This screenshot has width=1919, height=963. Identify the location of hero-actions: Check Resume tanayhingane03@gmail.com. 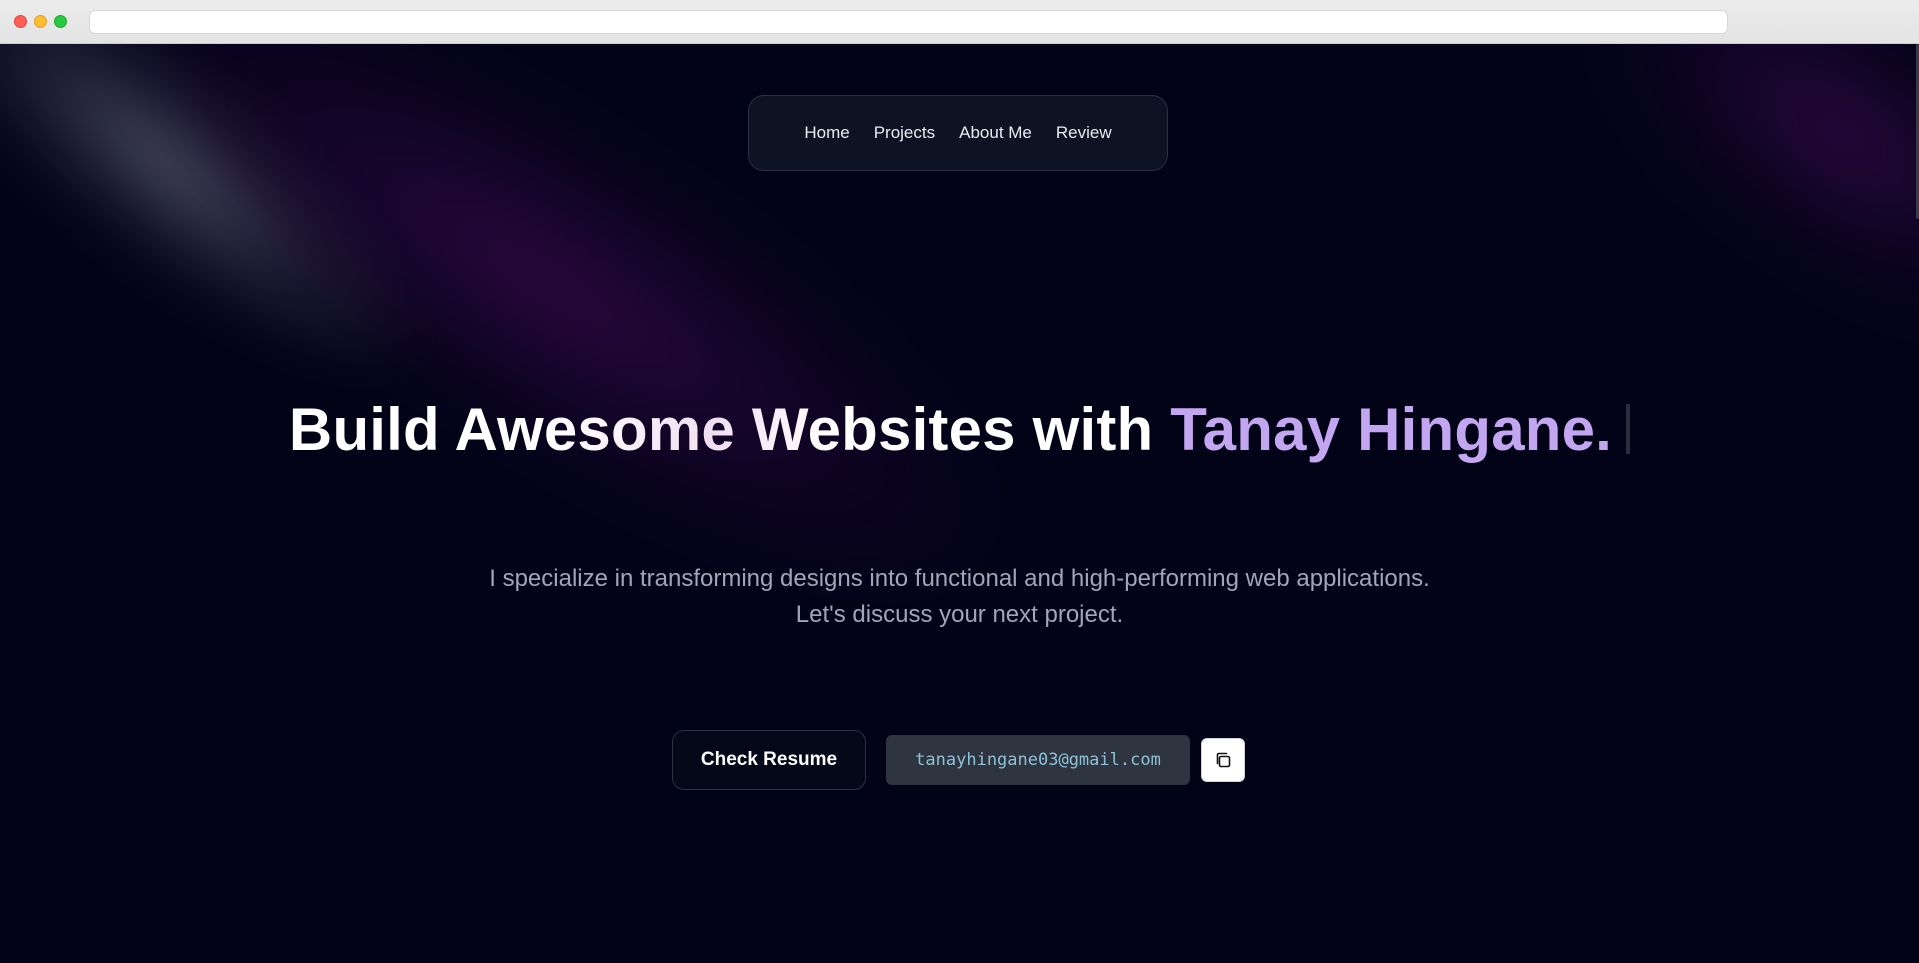
(958, 760).